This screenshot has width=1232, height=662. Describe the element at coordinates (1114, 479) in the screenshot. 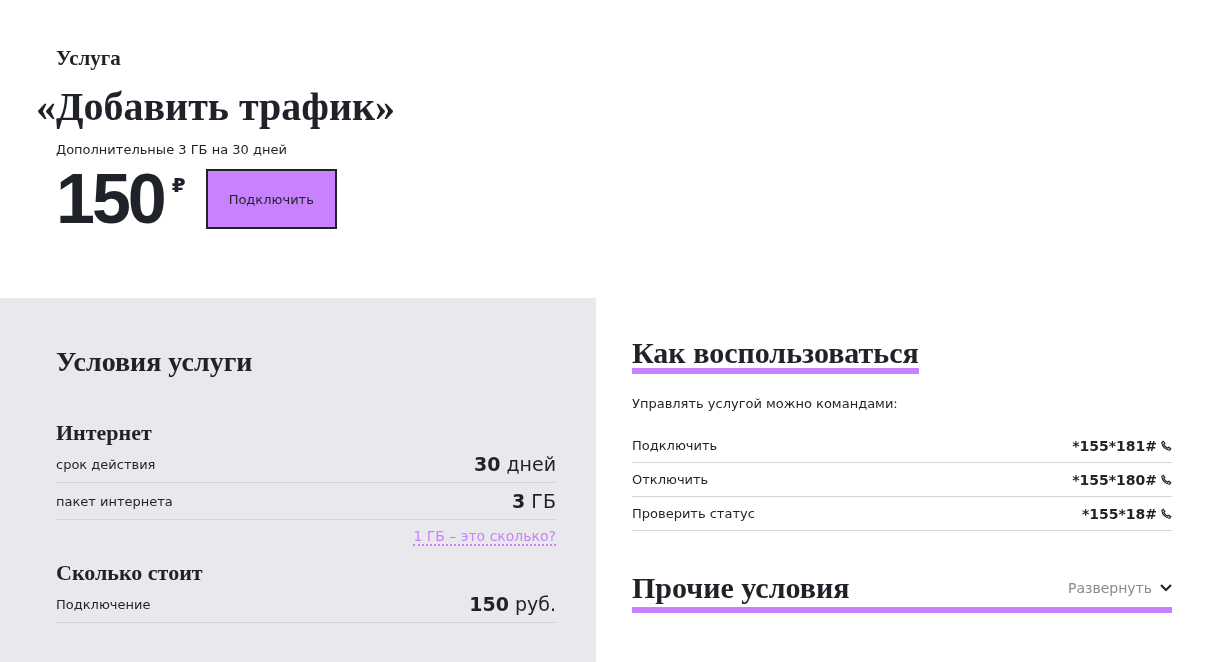

I see `ussd-code: *155*180#` at that location.